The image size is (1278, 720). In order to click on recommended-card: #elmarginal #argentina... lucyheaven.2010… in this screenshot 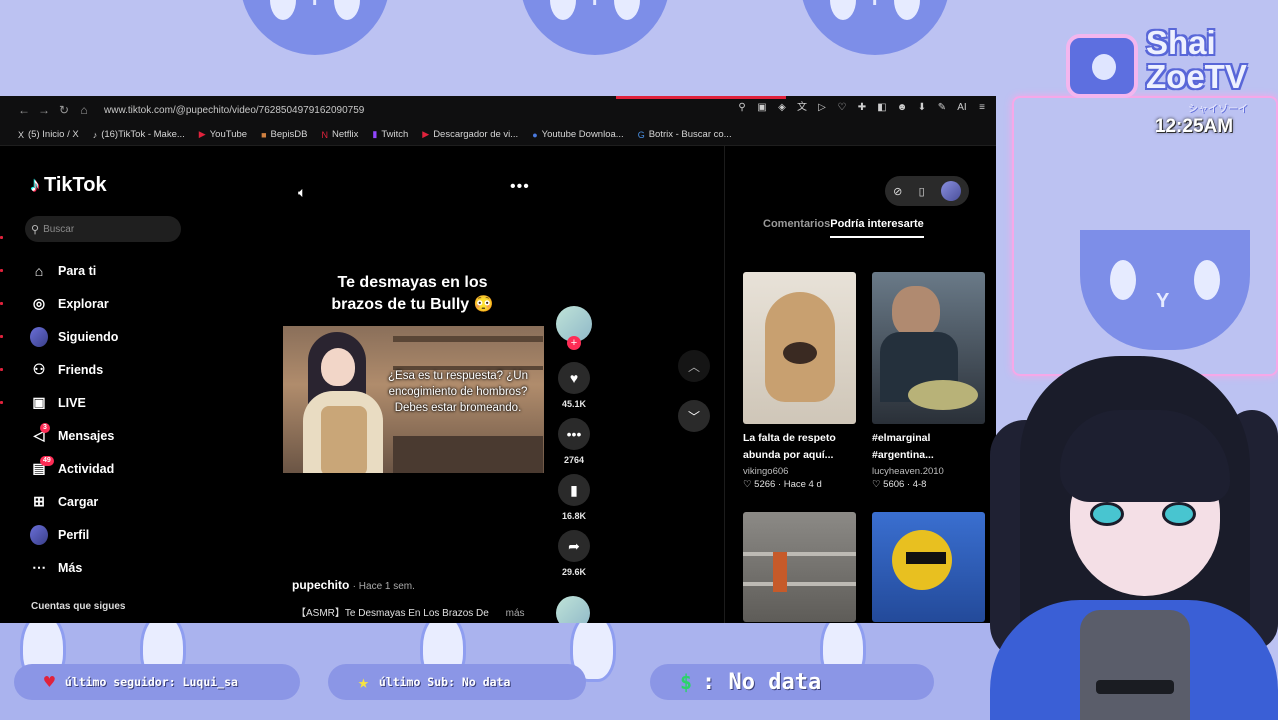, I will do `click(928, 381)`.